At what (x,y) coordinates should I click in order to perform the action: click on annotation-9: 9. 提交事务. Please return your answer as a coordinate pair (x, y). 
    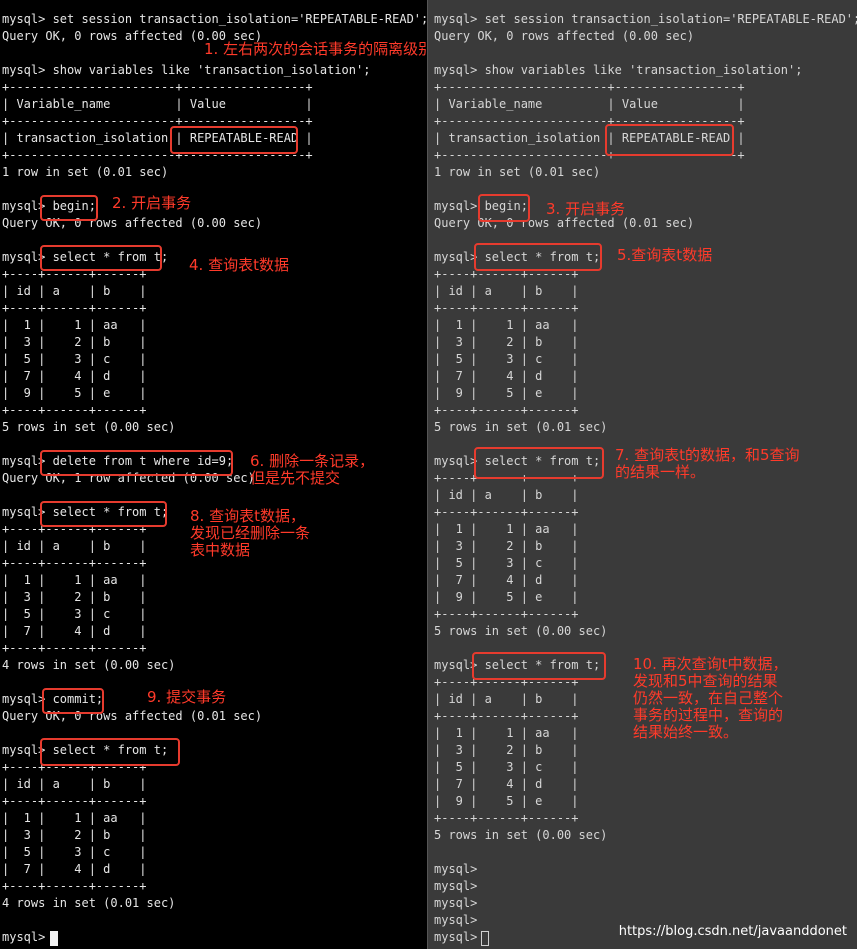
    Looking at the image, I should click on (187, 697).